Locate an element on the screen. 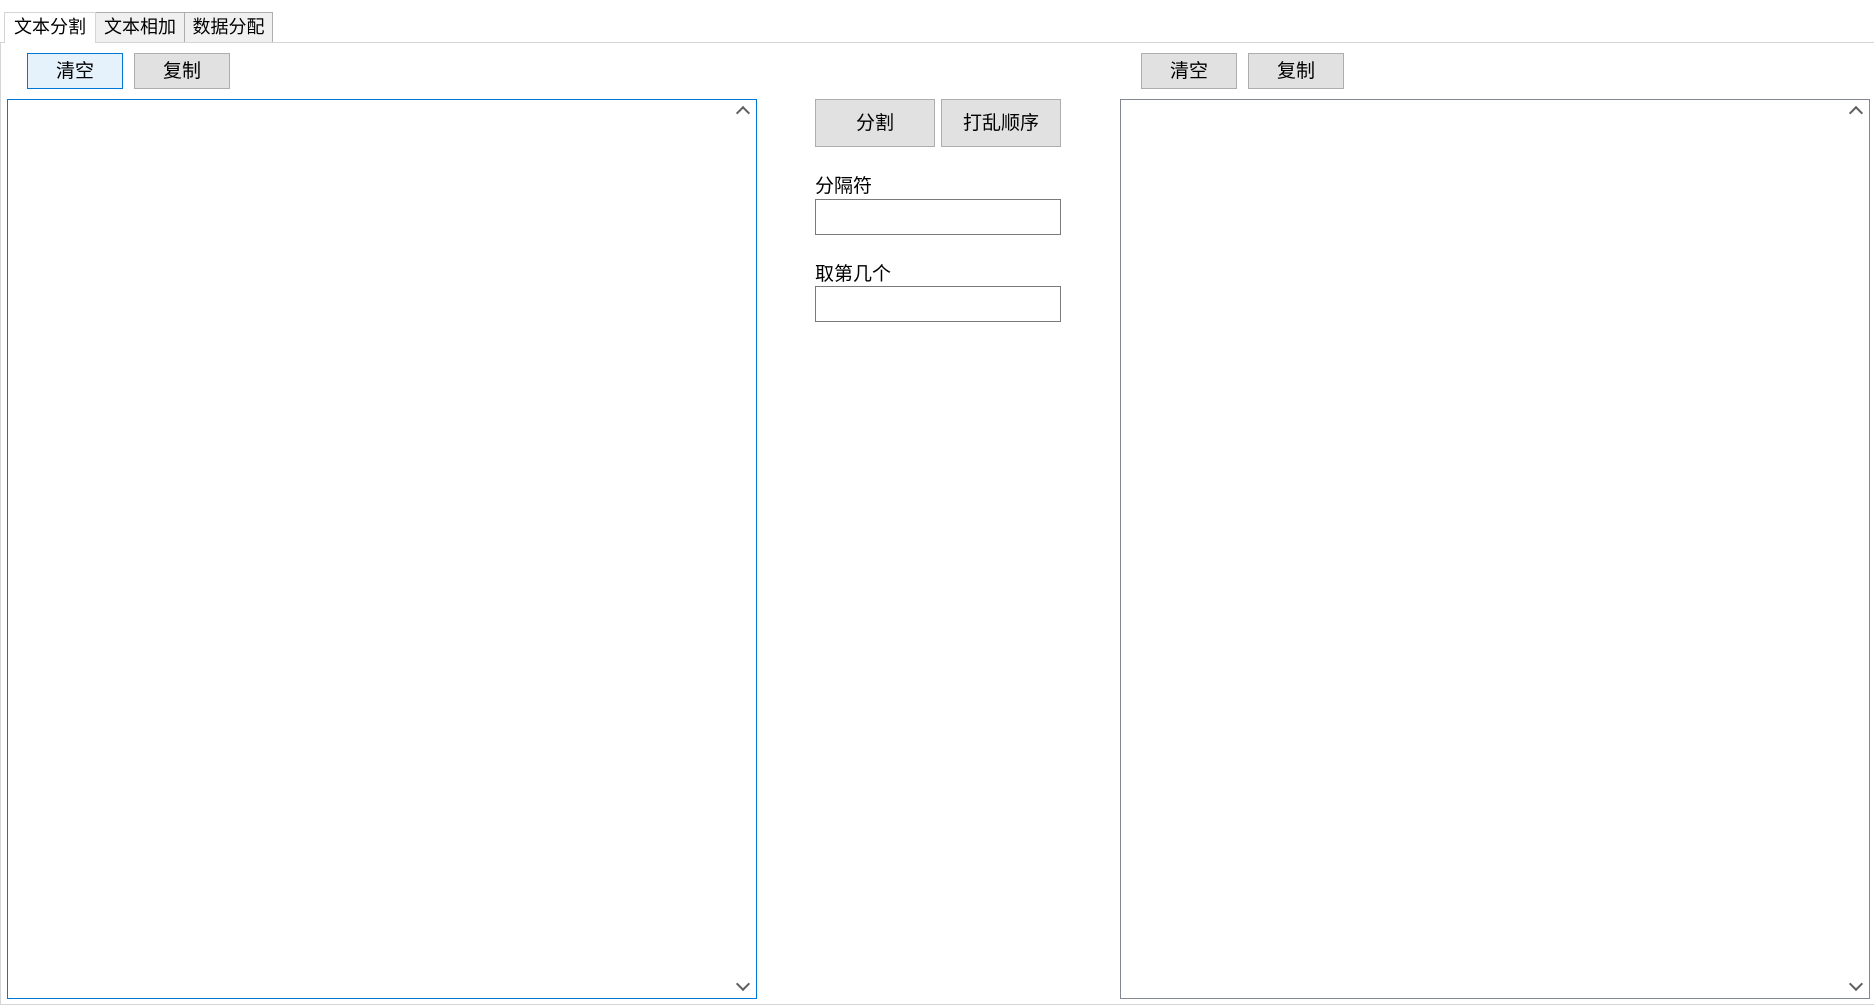 The width and height of the screenshot is (1874, 1005). window-top-strip is located at coordinates (937, 6).